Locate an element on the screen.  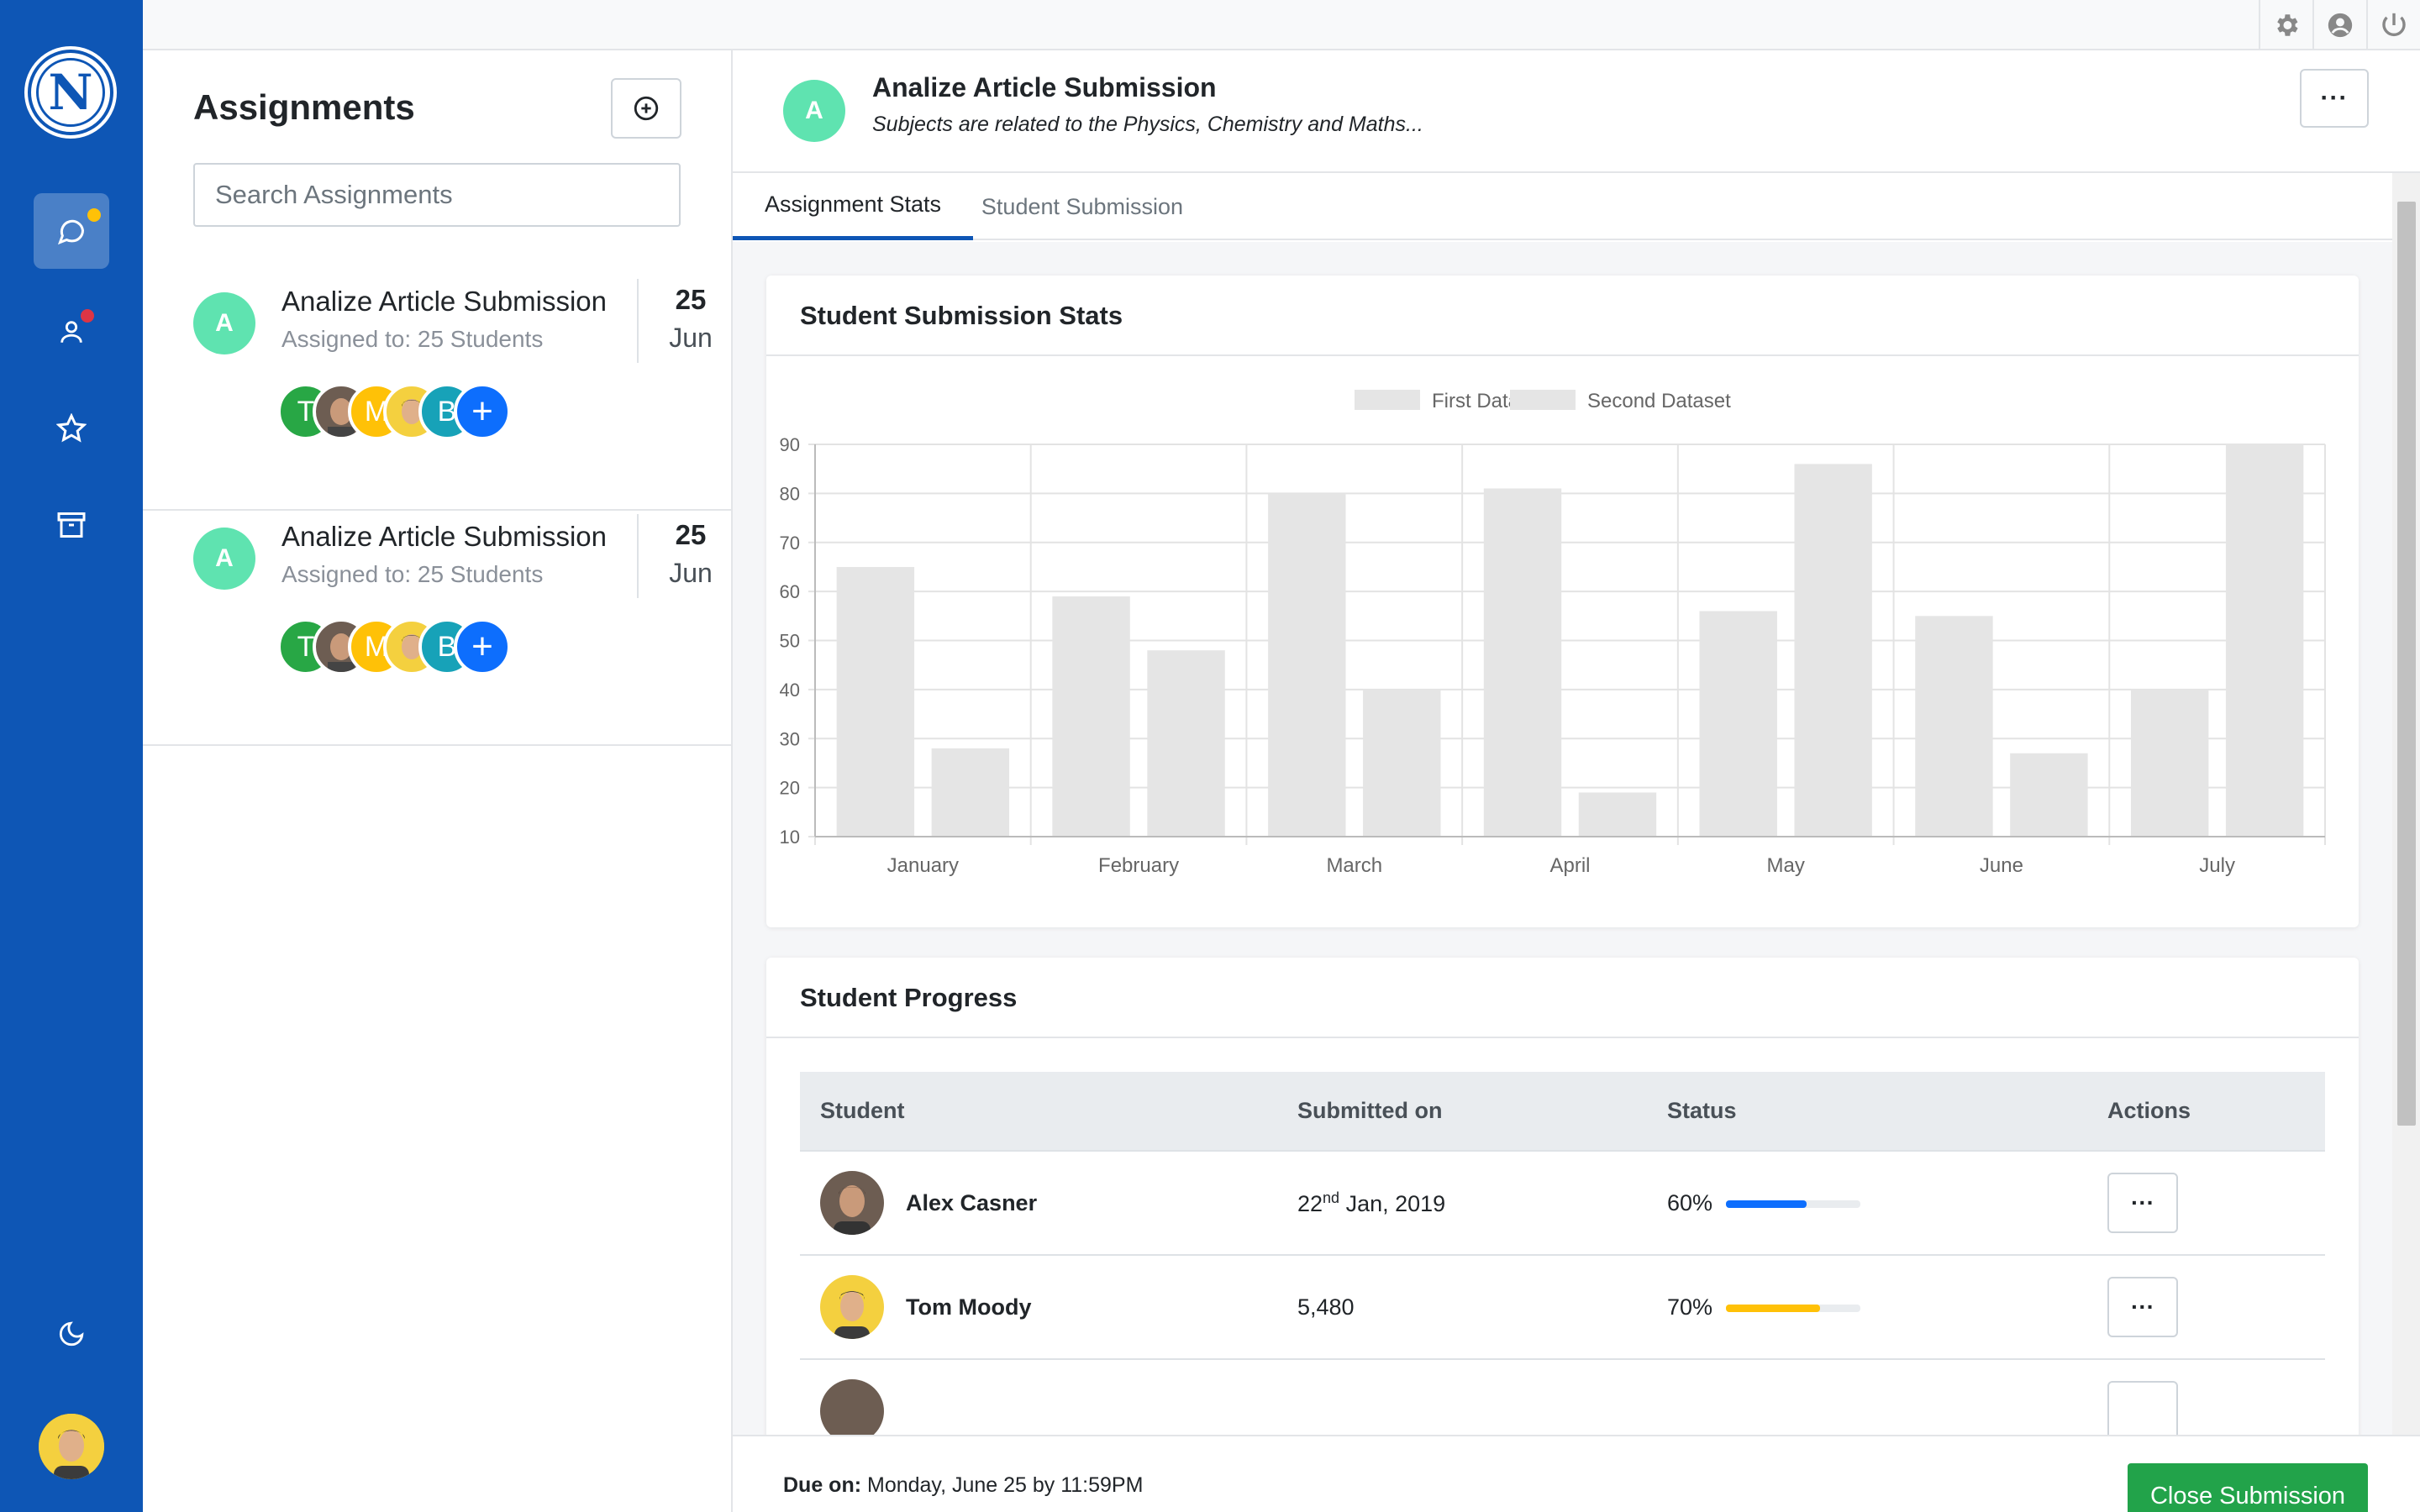
y-tick-label: 60 is located at coordinates (790, 591).